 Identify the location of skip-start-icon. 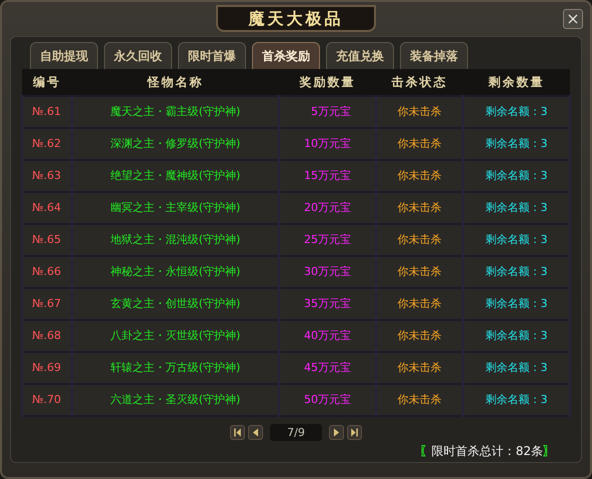
(237, 432).